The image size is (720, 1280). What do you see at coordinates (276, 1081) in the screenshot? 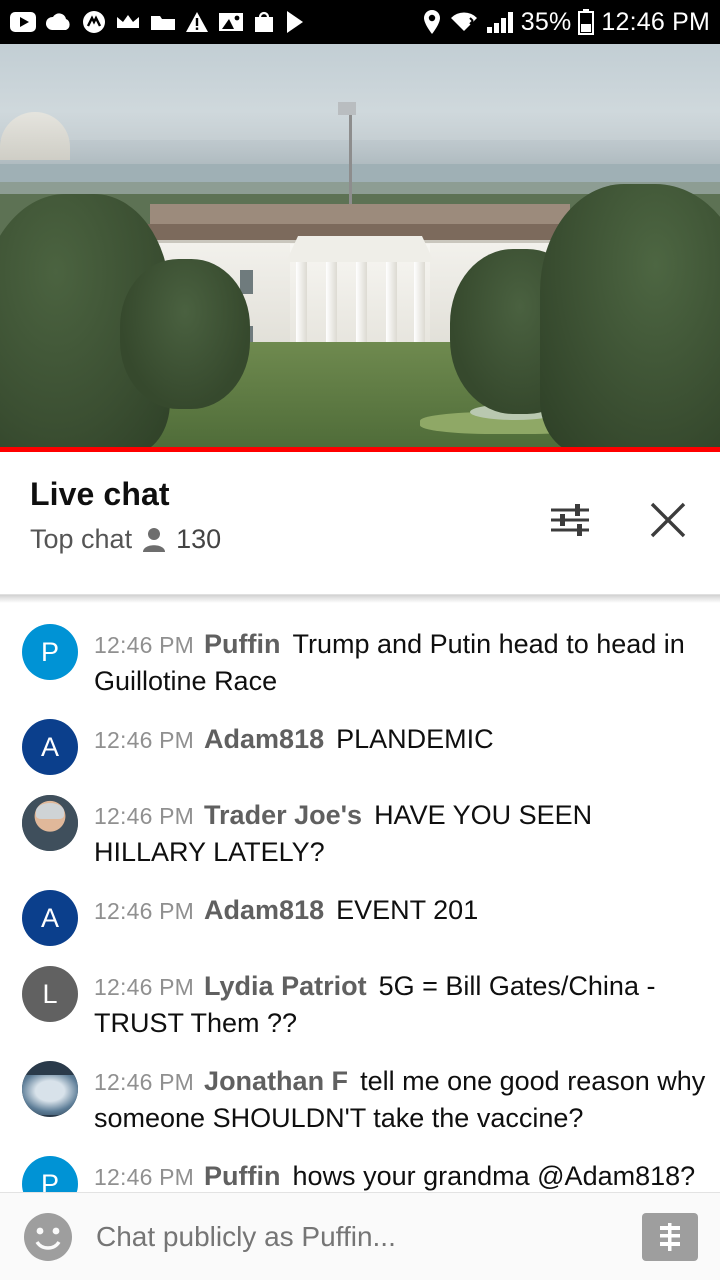
I see `message-author: Jonathan F` at bounding box center [276, 1081].